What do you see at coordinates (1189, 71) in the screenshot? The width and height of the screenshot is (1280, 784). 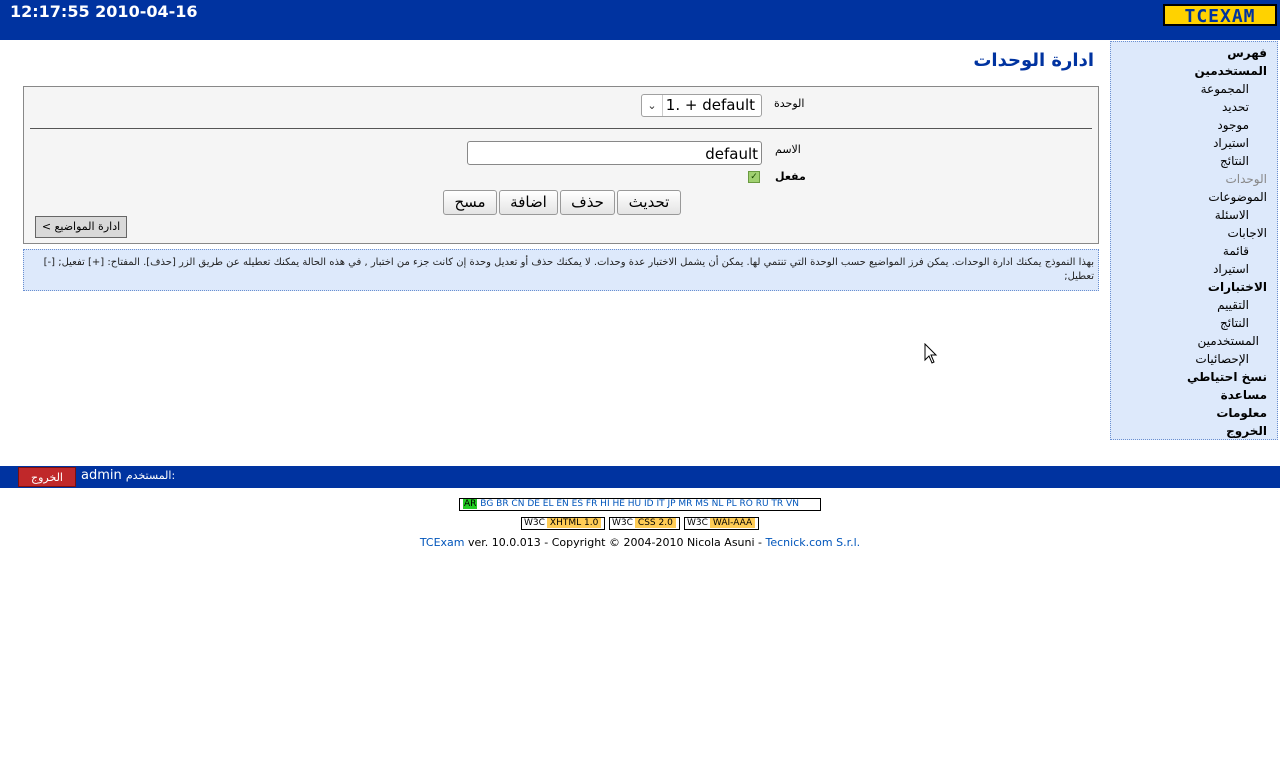 I see `menu-item-users: المستخدمين` at bounding box center [1189, 71].